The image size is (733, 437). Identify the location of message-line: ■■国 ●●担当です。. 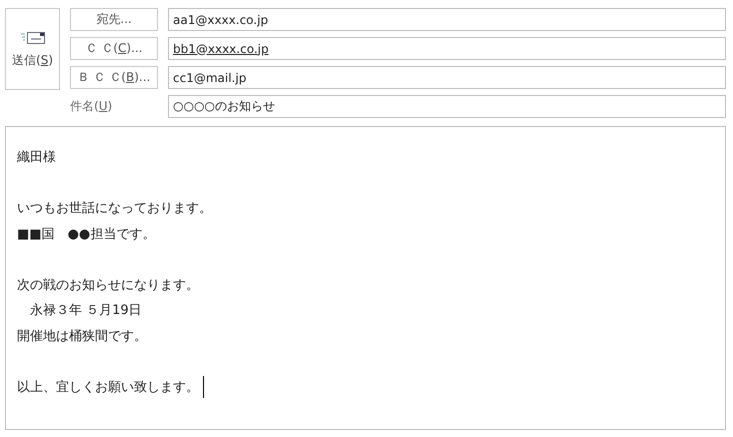
(86, 235).